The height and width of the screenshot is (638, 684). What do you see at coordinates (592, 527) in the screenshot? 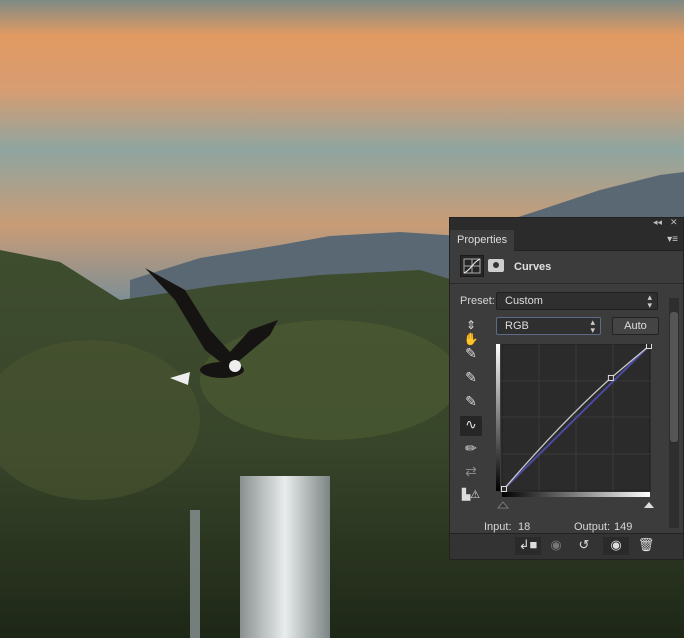
I see `output-label: Output:` at bounding box center [592, 527].